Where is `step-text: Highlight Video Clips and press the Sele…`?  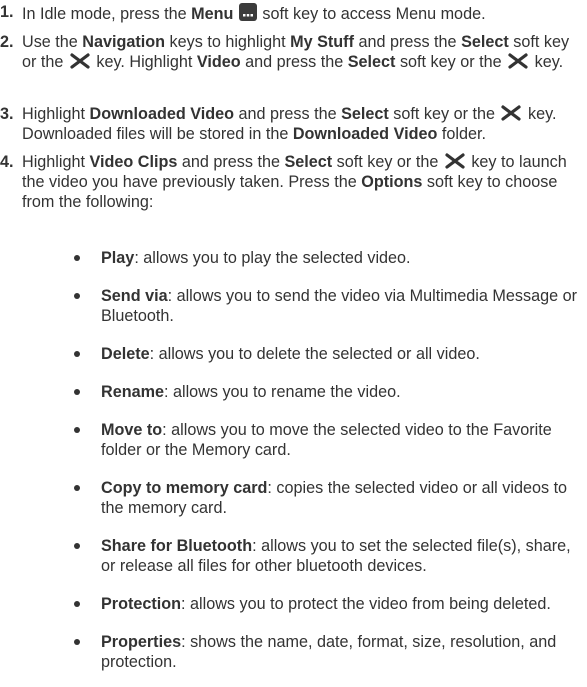 step-text: Highlight Video Clips and press the Sele… is located at coordinates (294, 182).